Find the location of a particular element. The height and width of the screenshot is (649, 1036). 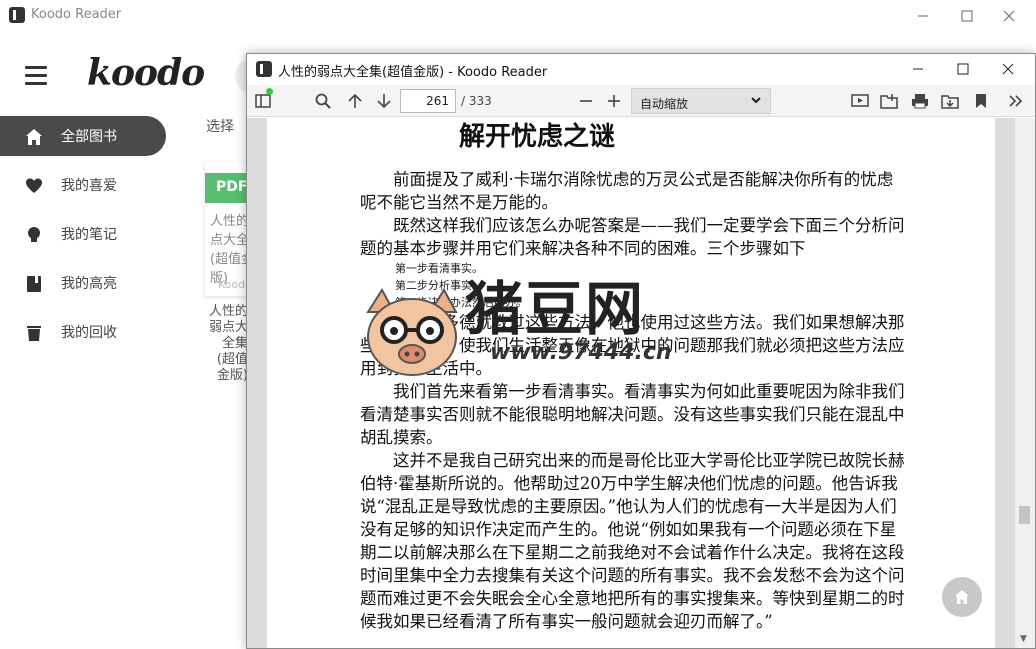

reader-titlebar: 人性的弱点大全集(超值金版) - Koodo Reader is located at coordinates (641, 69).